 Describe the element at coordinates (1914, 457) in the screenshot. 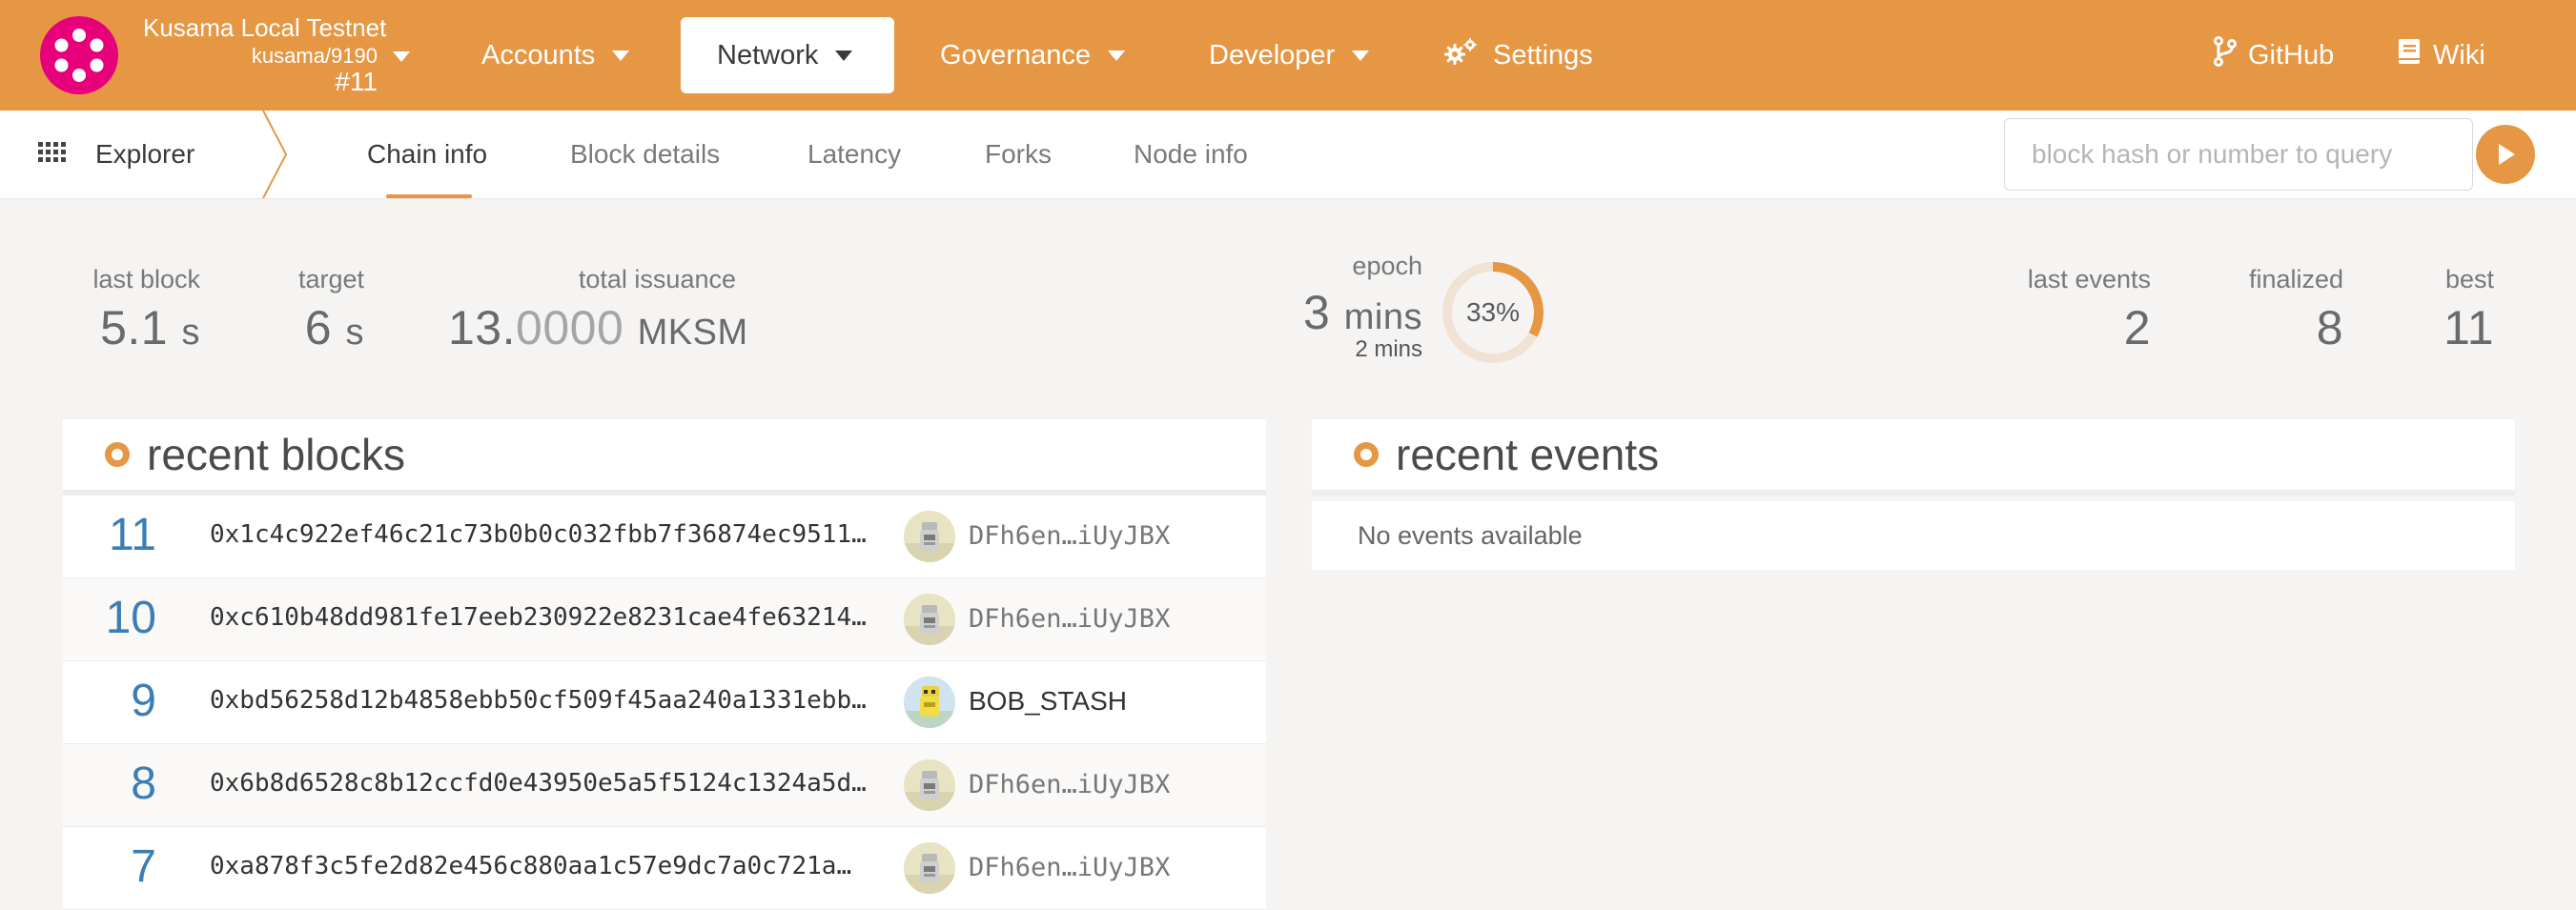

I see `recent-events-header: recent events` at that location.